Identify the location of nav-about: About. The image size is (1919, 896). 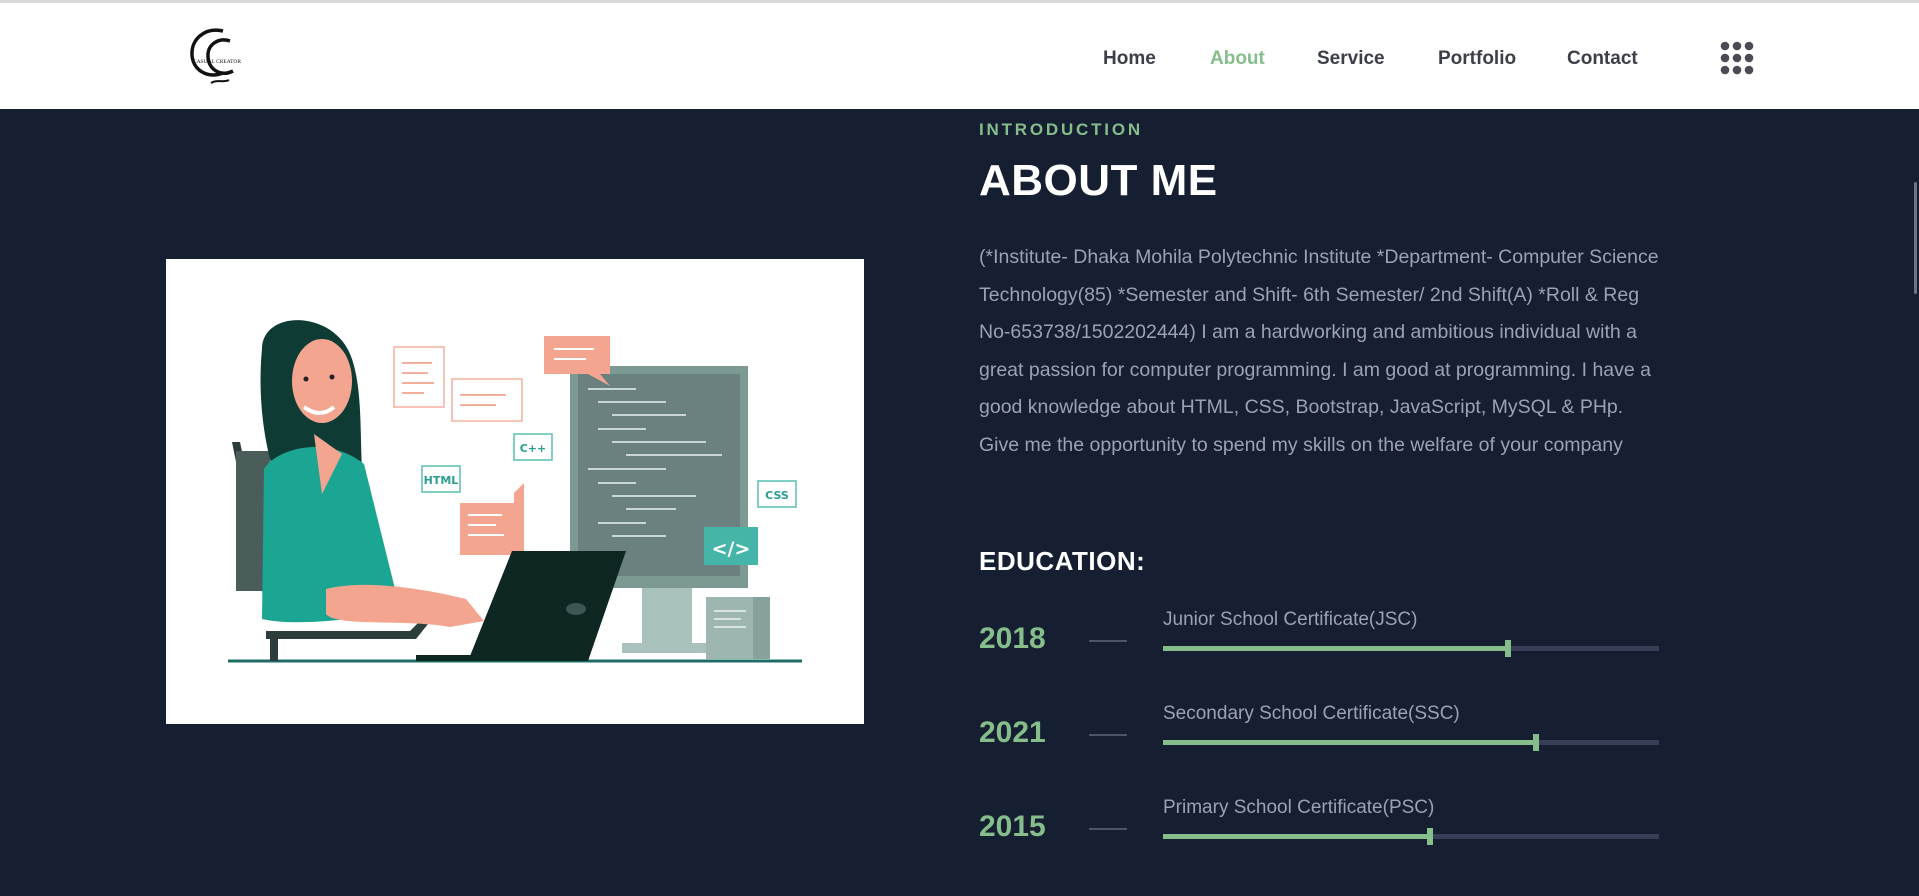
(1237, 59).